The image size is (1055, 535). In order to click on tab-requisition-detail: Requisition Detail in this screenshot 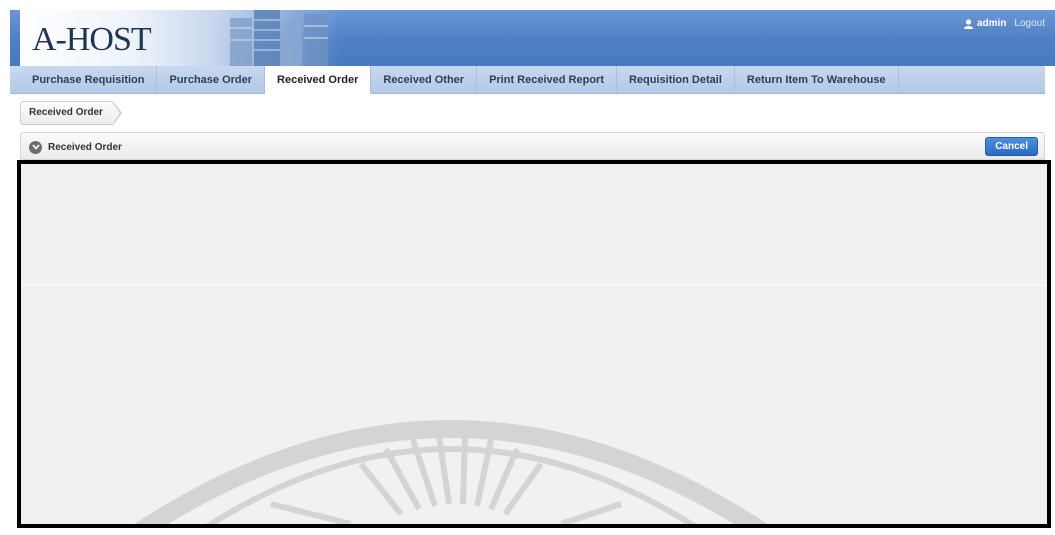, I will do `click(676, 80)`.